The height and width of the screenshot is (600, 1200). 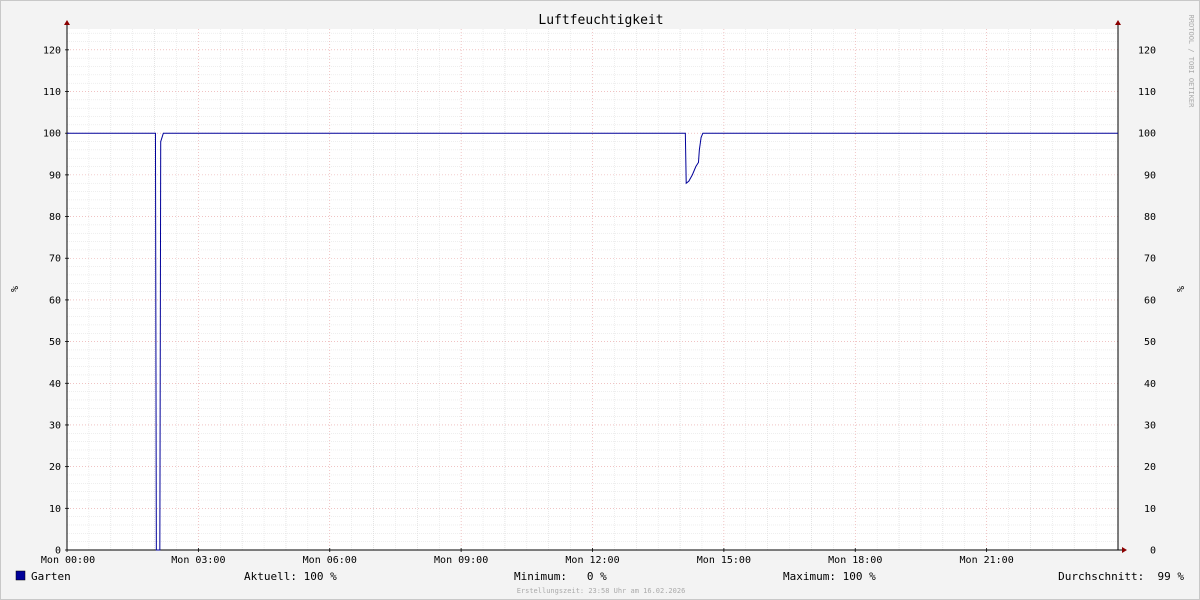 What do you see at coordinates (1150, 384) in the screenshot?
I see `y-tick-label-right: 40` at bounding box center [1150, 384].